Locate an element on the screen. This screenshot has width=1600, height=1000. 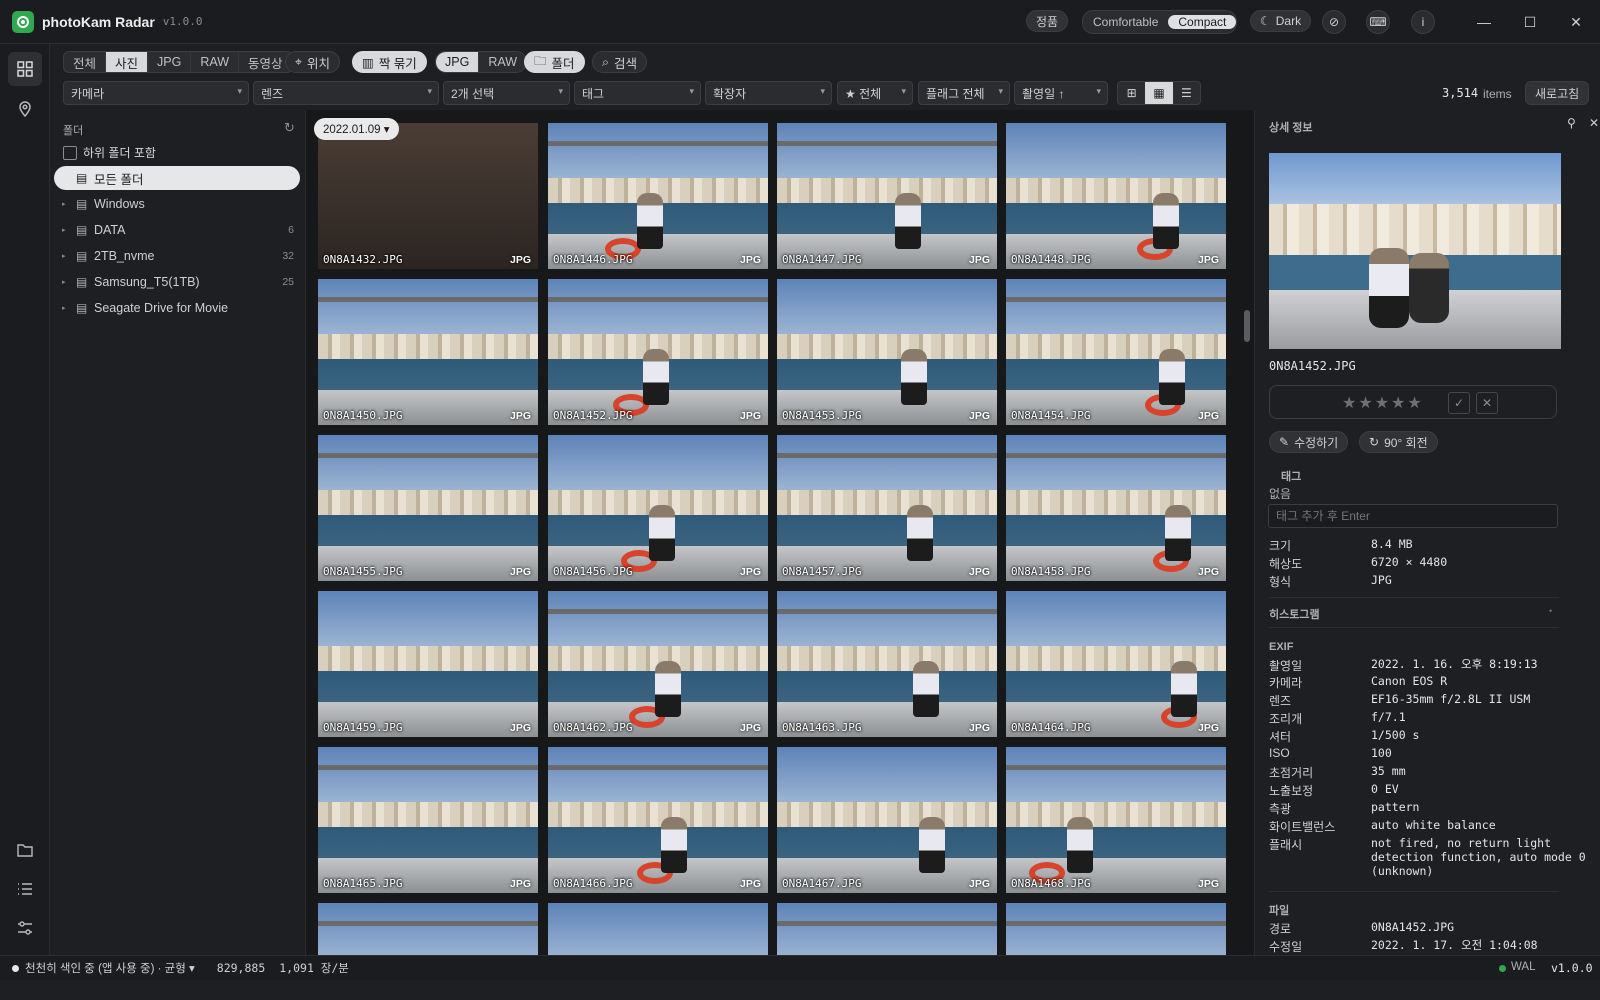
preview-image is located at coordinates (1415, 251).